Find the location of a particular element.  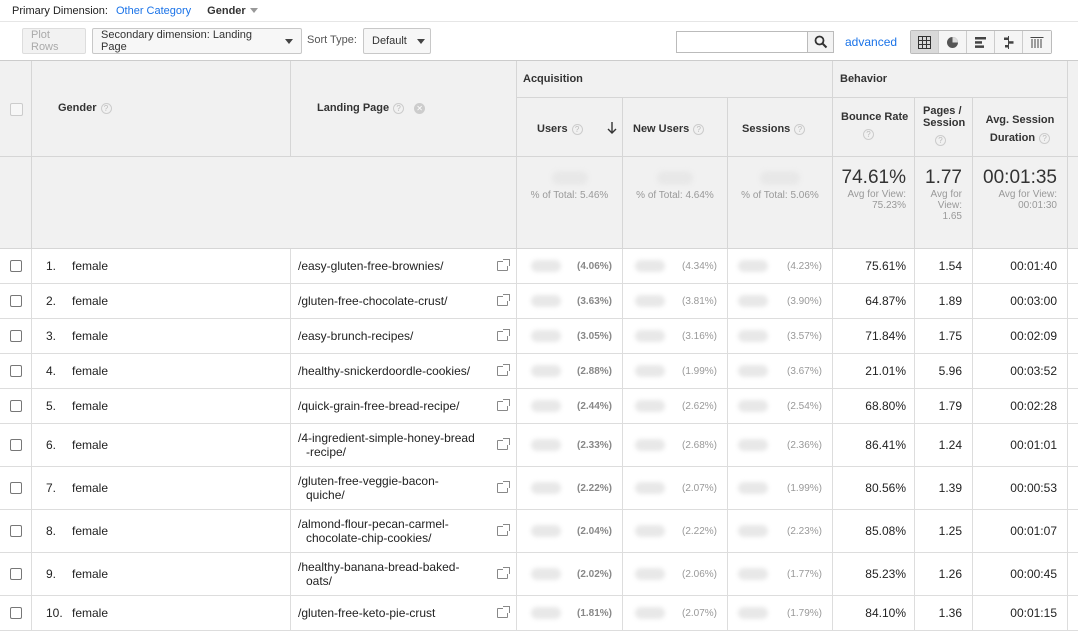

other-category-link: Other Category is located at coordinates (153, 11).